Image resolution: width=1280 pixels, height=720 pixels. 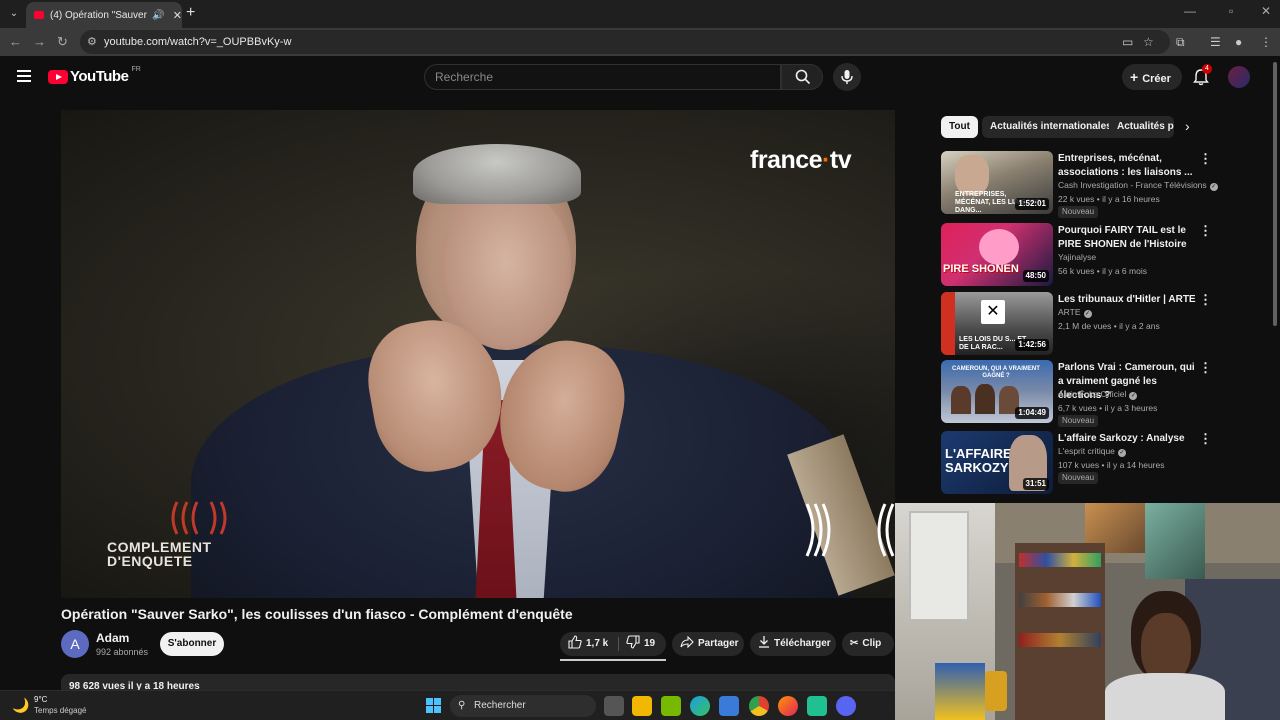 I want to click on chip-political-news: Actualités po, so click(x=1141, y=127).